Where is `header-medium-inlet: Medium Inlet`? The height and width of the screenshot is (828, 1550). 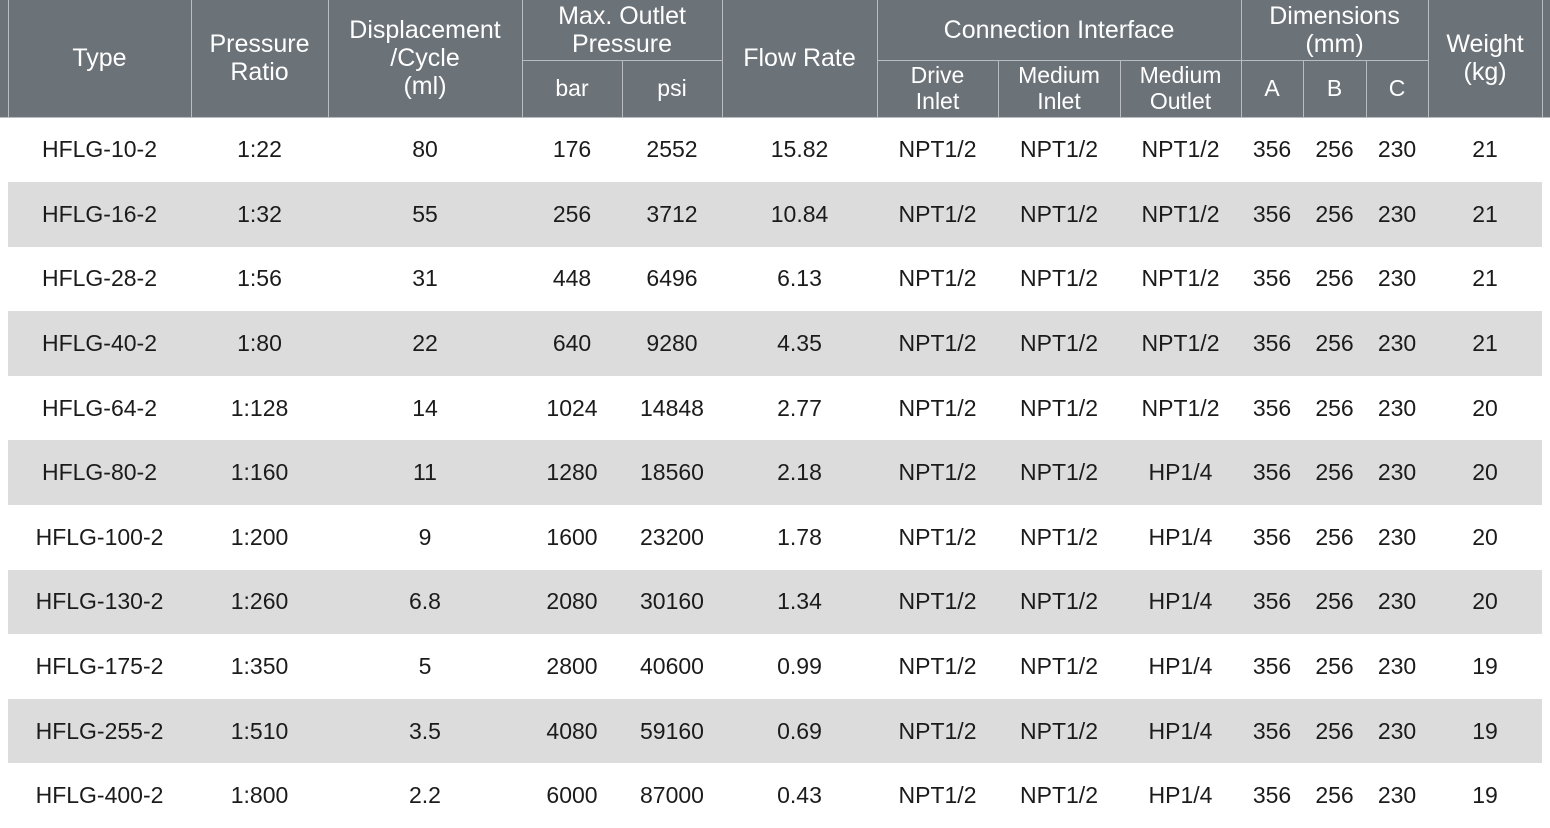 header-medium-inlet: Medium Inlet is located at coordinates (1059, 89).